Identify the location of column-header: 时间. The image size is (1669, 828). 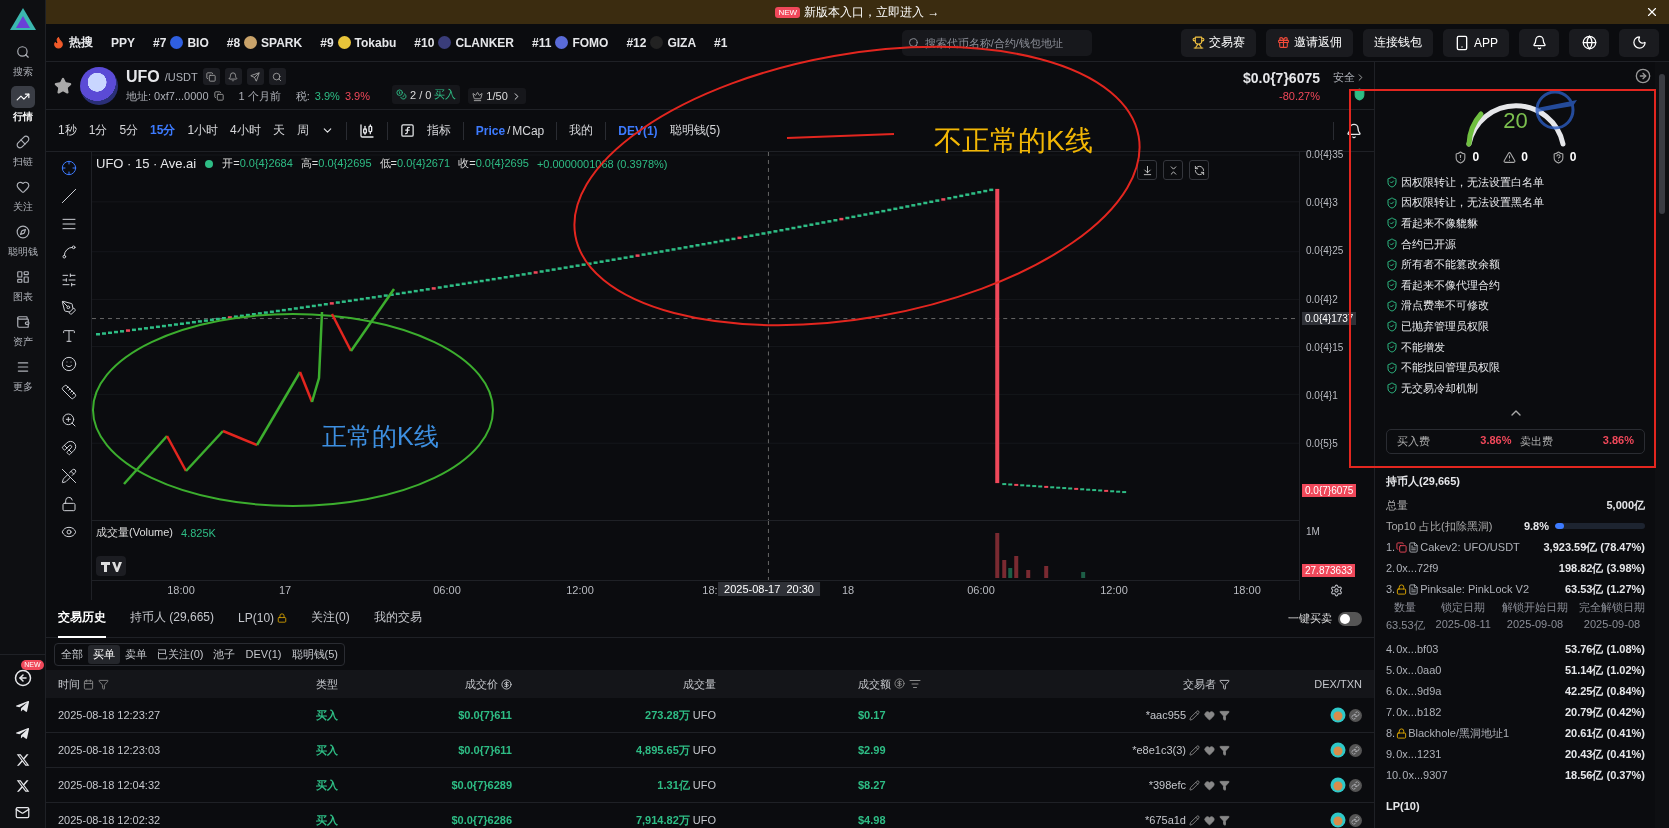
(83, 684).